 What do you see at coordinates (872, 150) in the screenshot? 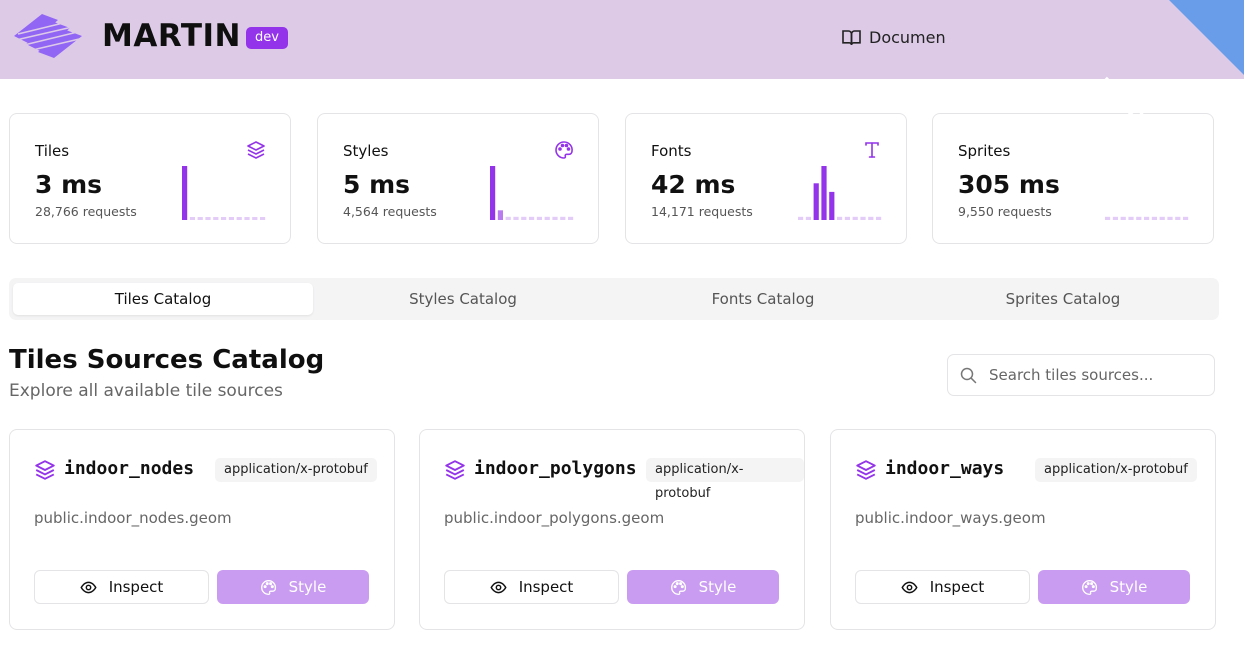
I see `type-icon` at bounding box center [872, 150].